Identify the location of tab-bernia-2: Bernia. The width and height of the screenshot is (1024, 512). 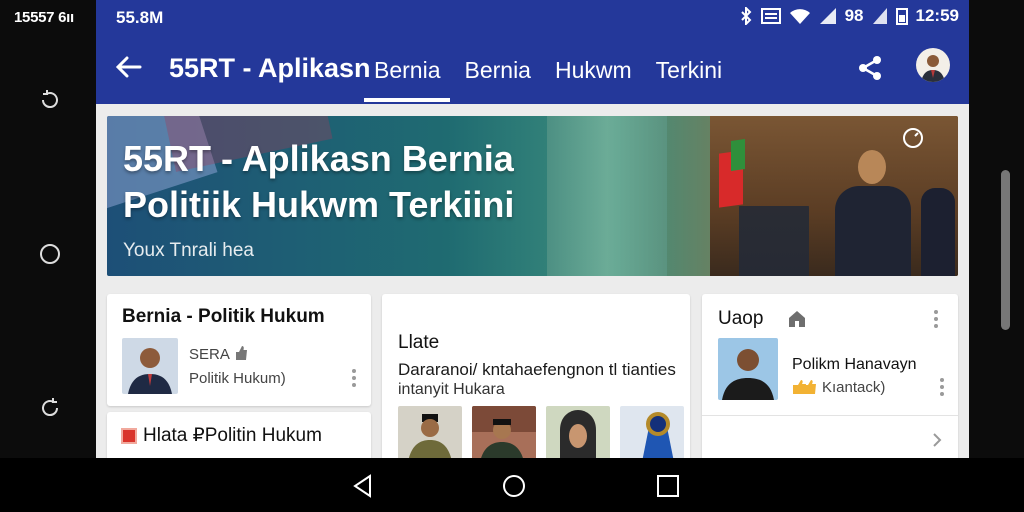
(497, 72).